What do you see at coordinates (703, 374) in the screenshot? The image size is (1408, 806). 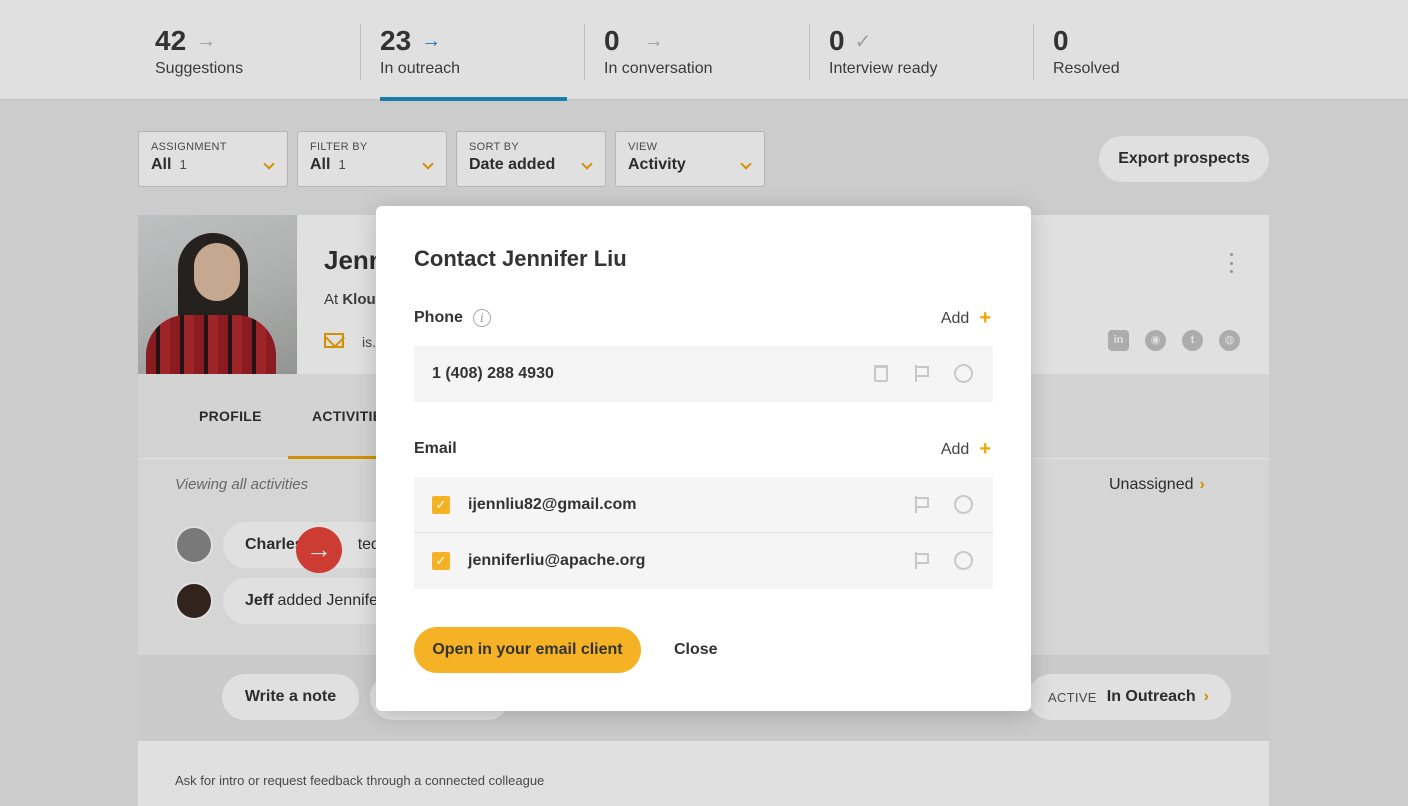 I see `phone-row: 1 (408) 288 4930` at bounding box center [703, 374].